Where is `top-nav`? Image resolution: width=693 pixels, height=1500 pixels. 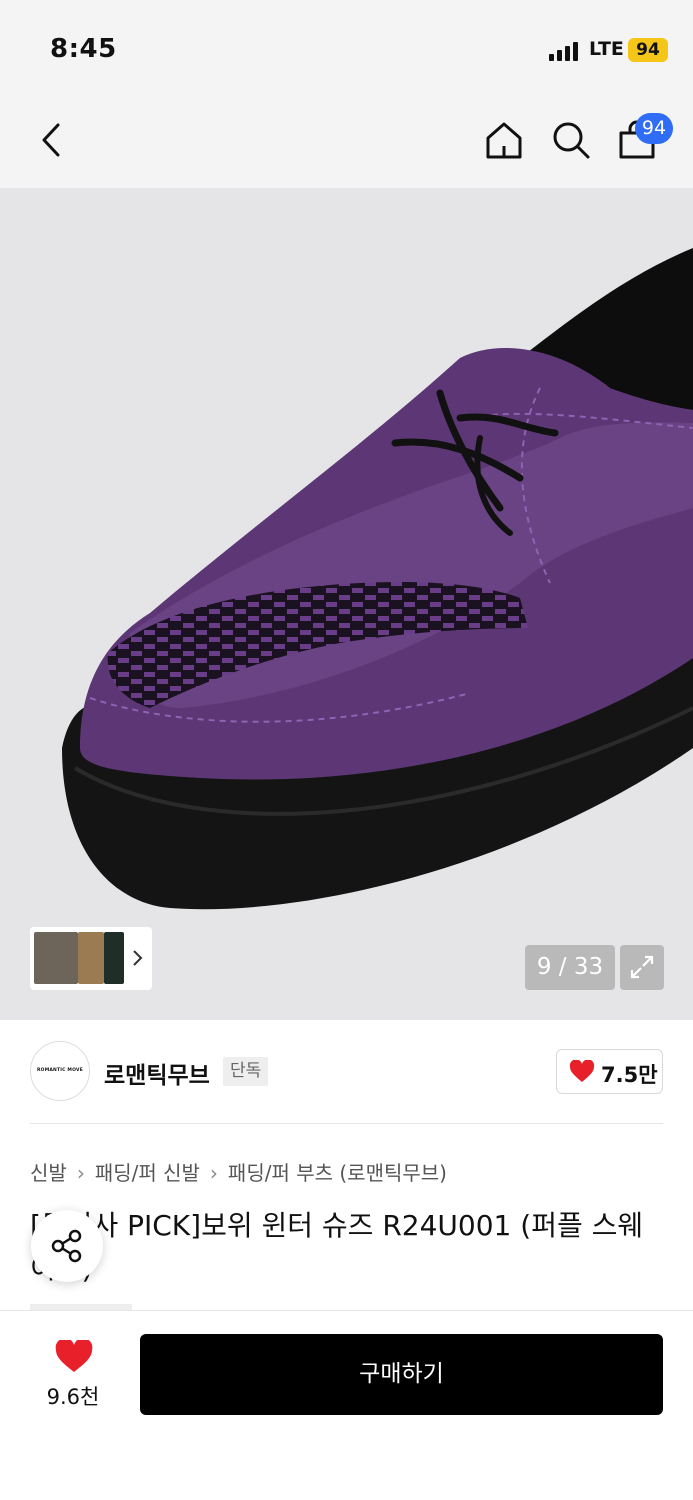
top-nav is located at coordinates (346, 142).